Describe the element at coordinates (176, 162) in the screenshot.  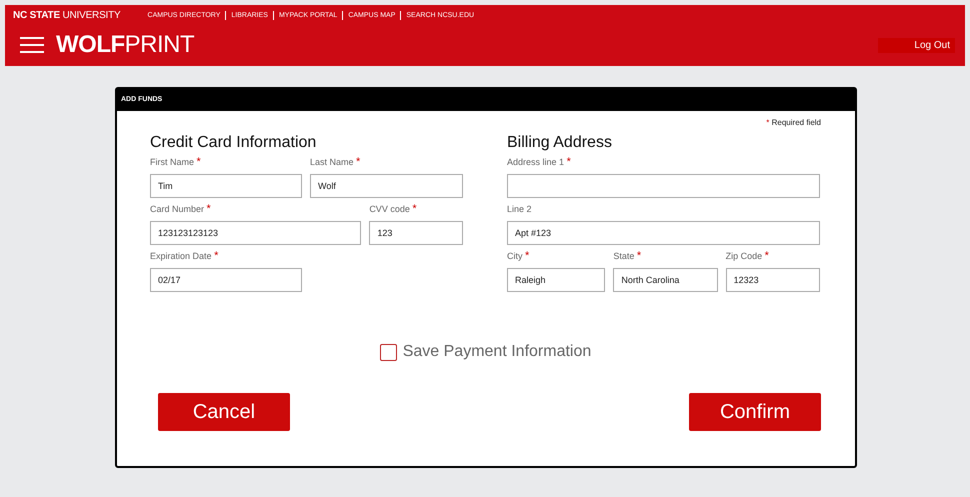
I see `field-label: First Name *` at that location.